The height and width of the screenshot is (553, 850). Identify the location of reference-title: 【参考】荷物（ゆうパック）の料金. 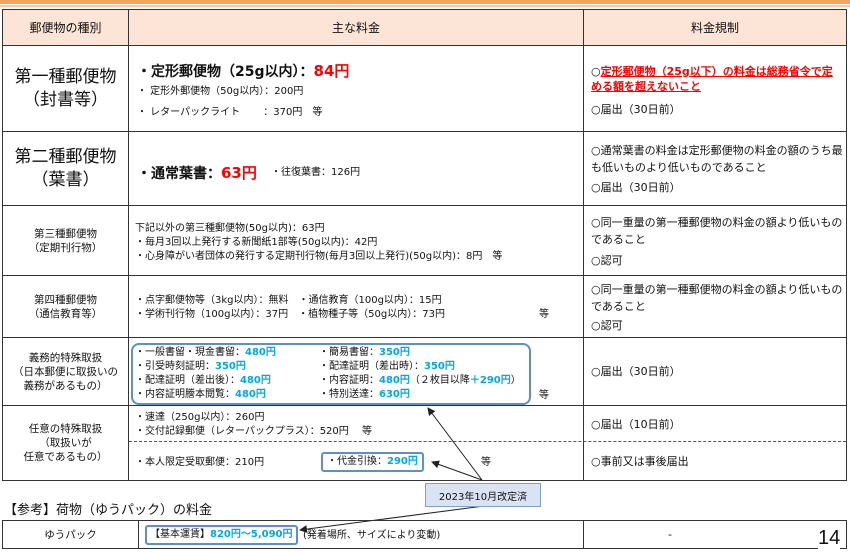
(108, 510).